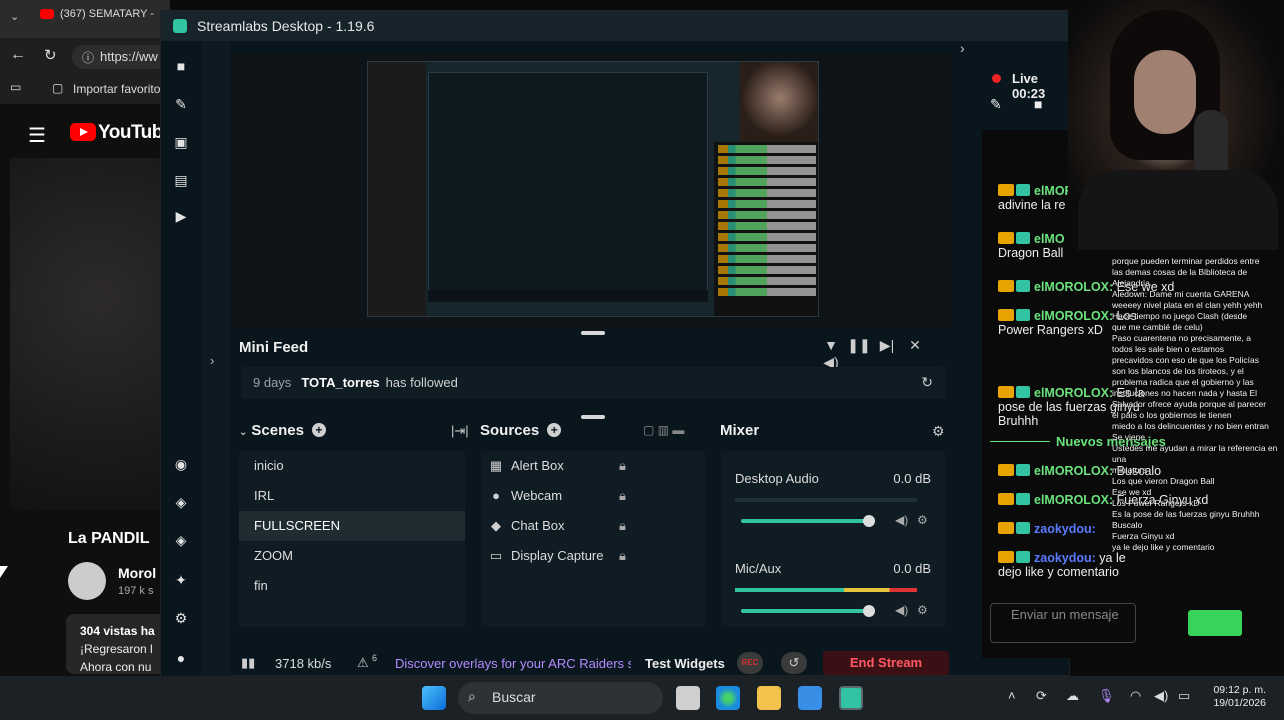  I want to click on microsoft-store-icon, so click(810, 698).